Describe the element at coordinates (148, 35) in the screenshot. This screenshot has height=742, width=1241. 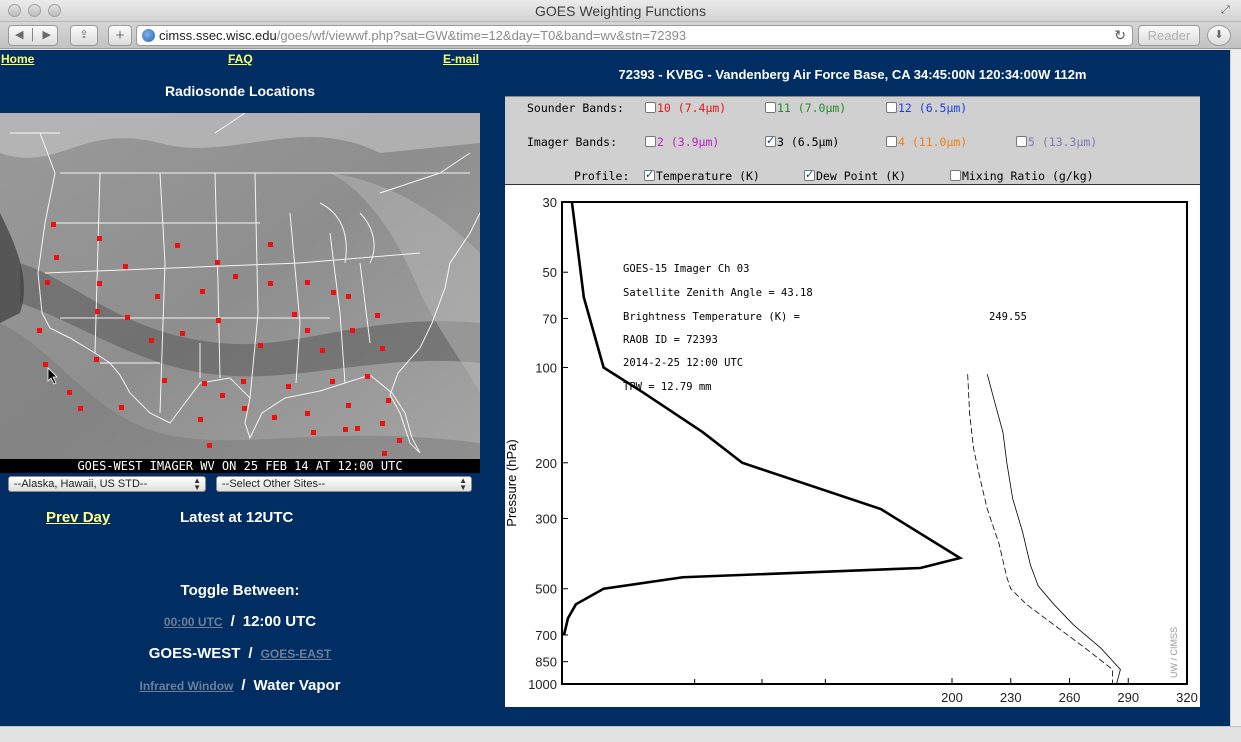
I see `globe-icon` at that location.